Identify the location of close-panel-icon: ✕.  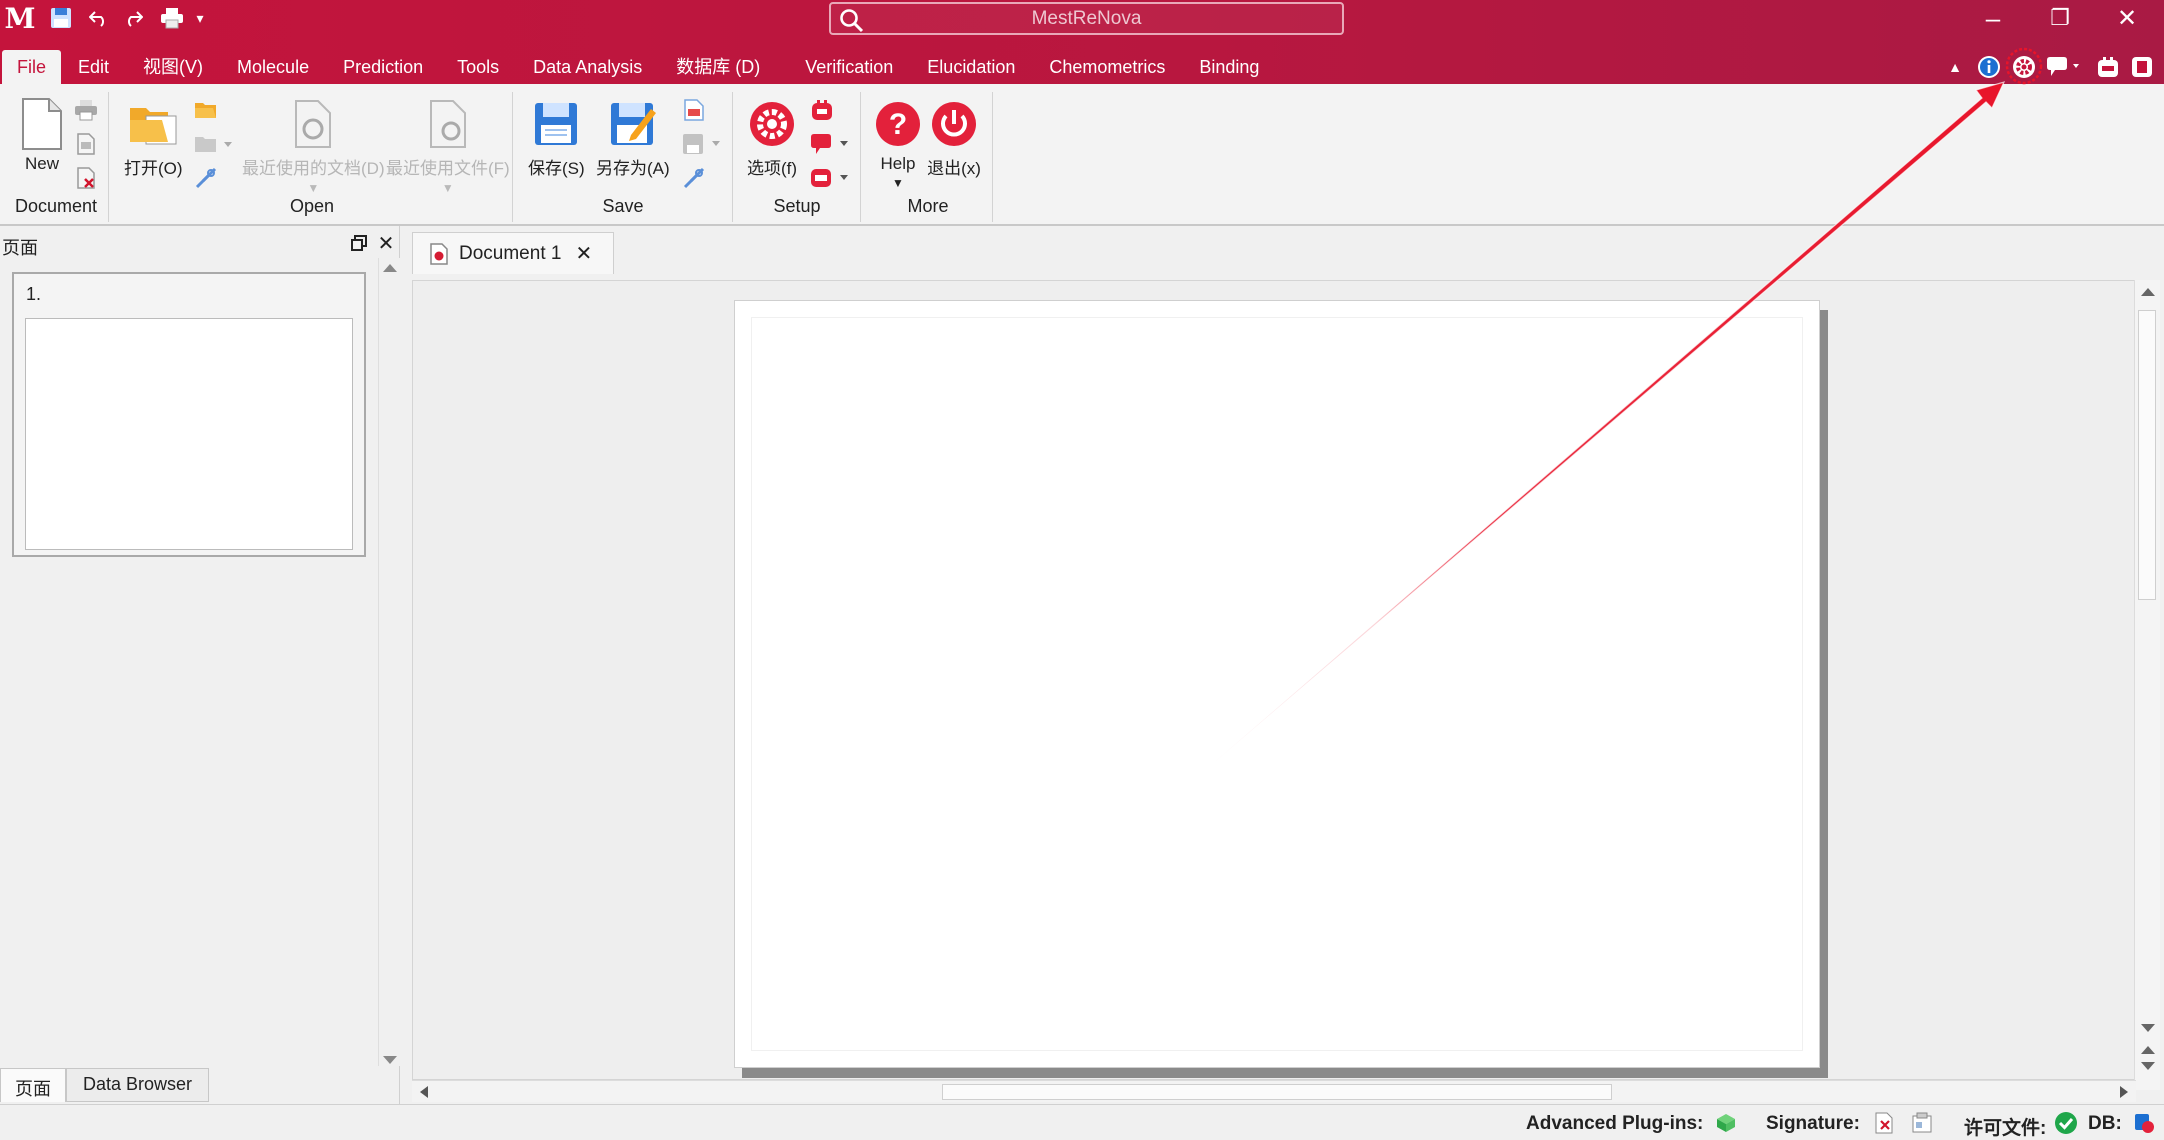
(386, 243).